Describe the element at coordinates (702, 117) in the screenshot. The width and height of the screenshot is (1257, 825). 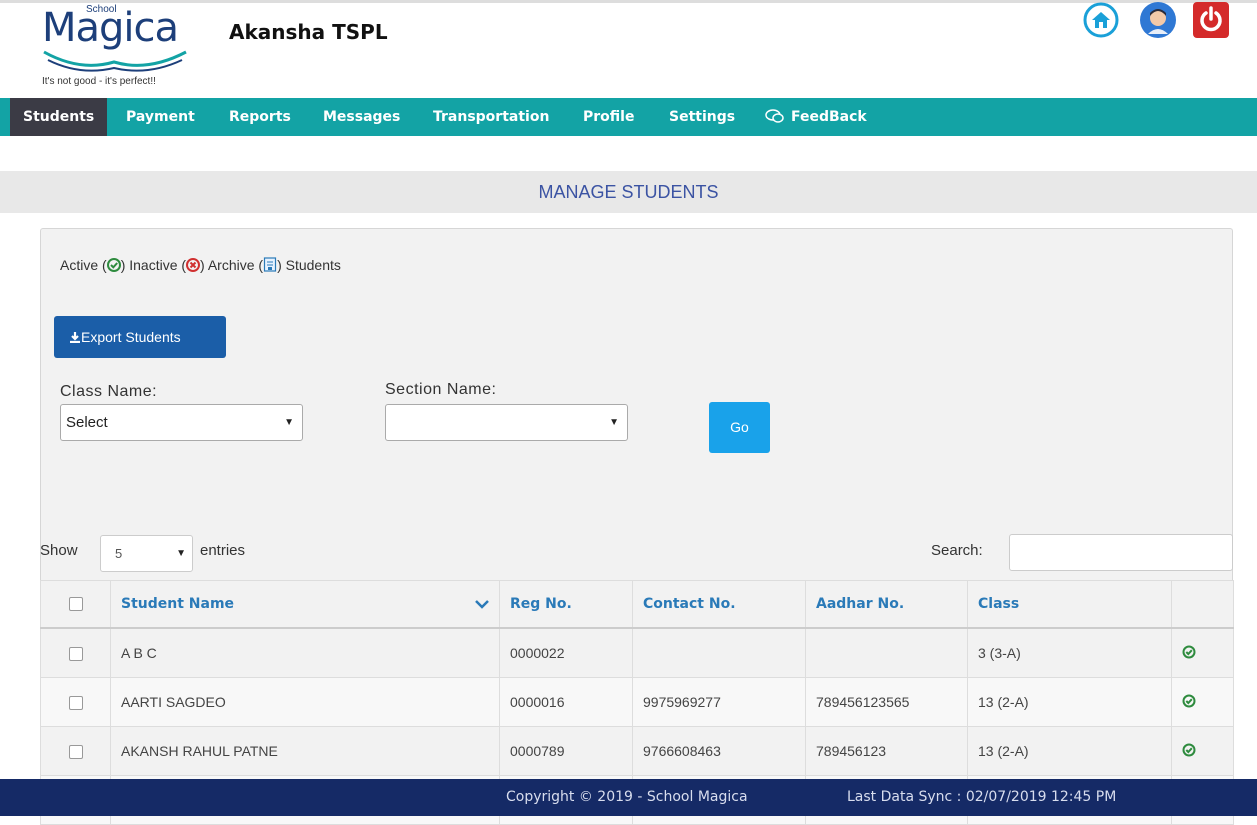
I see `nav-settings: Settings` at that location.